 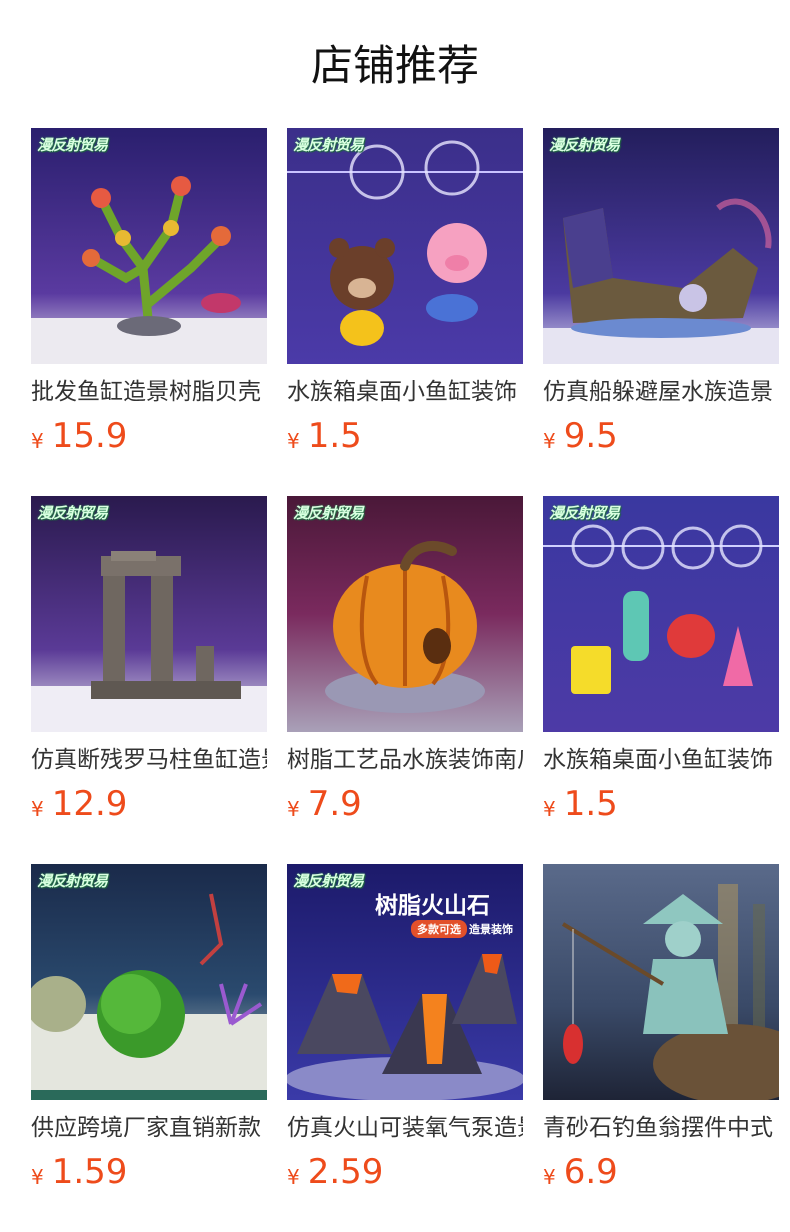 I want to click on product-name: 仿真船躲避屋水族造景, so click(x=661, y=392).